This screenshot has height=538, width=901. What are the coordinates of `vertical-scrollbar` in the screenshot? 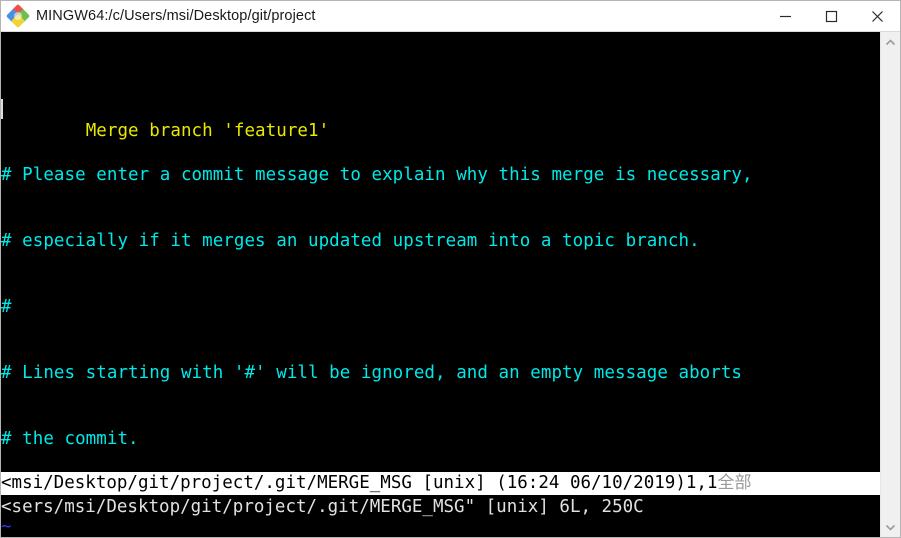 It's located at (890, 284).